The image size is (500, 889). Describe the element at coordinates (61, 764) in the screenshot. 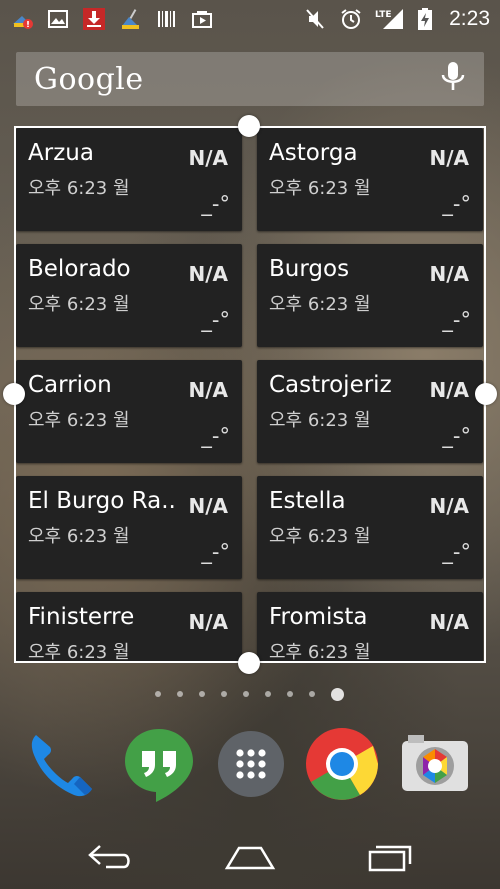

I see `phone-icon` at that location.